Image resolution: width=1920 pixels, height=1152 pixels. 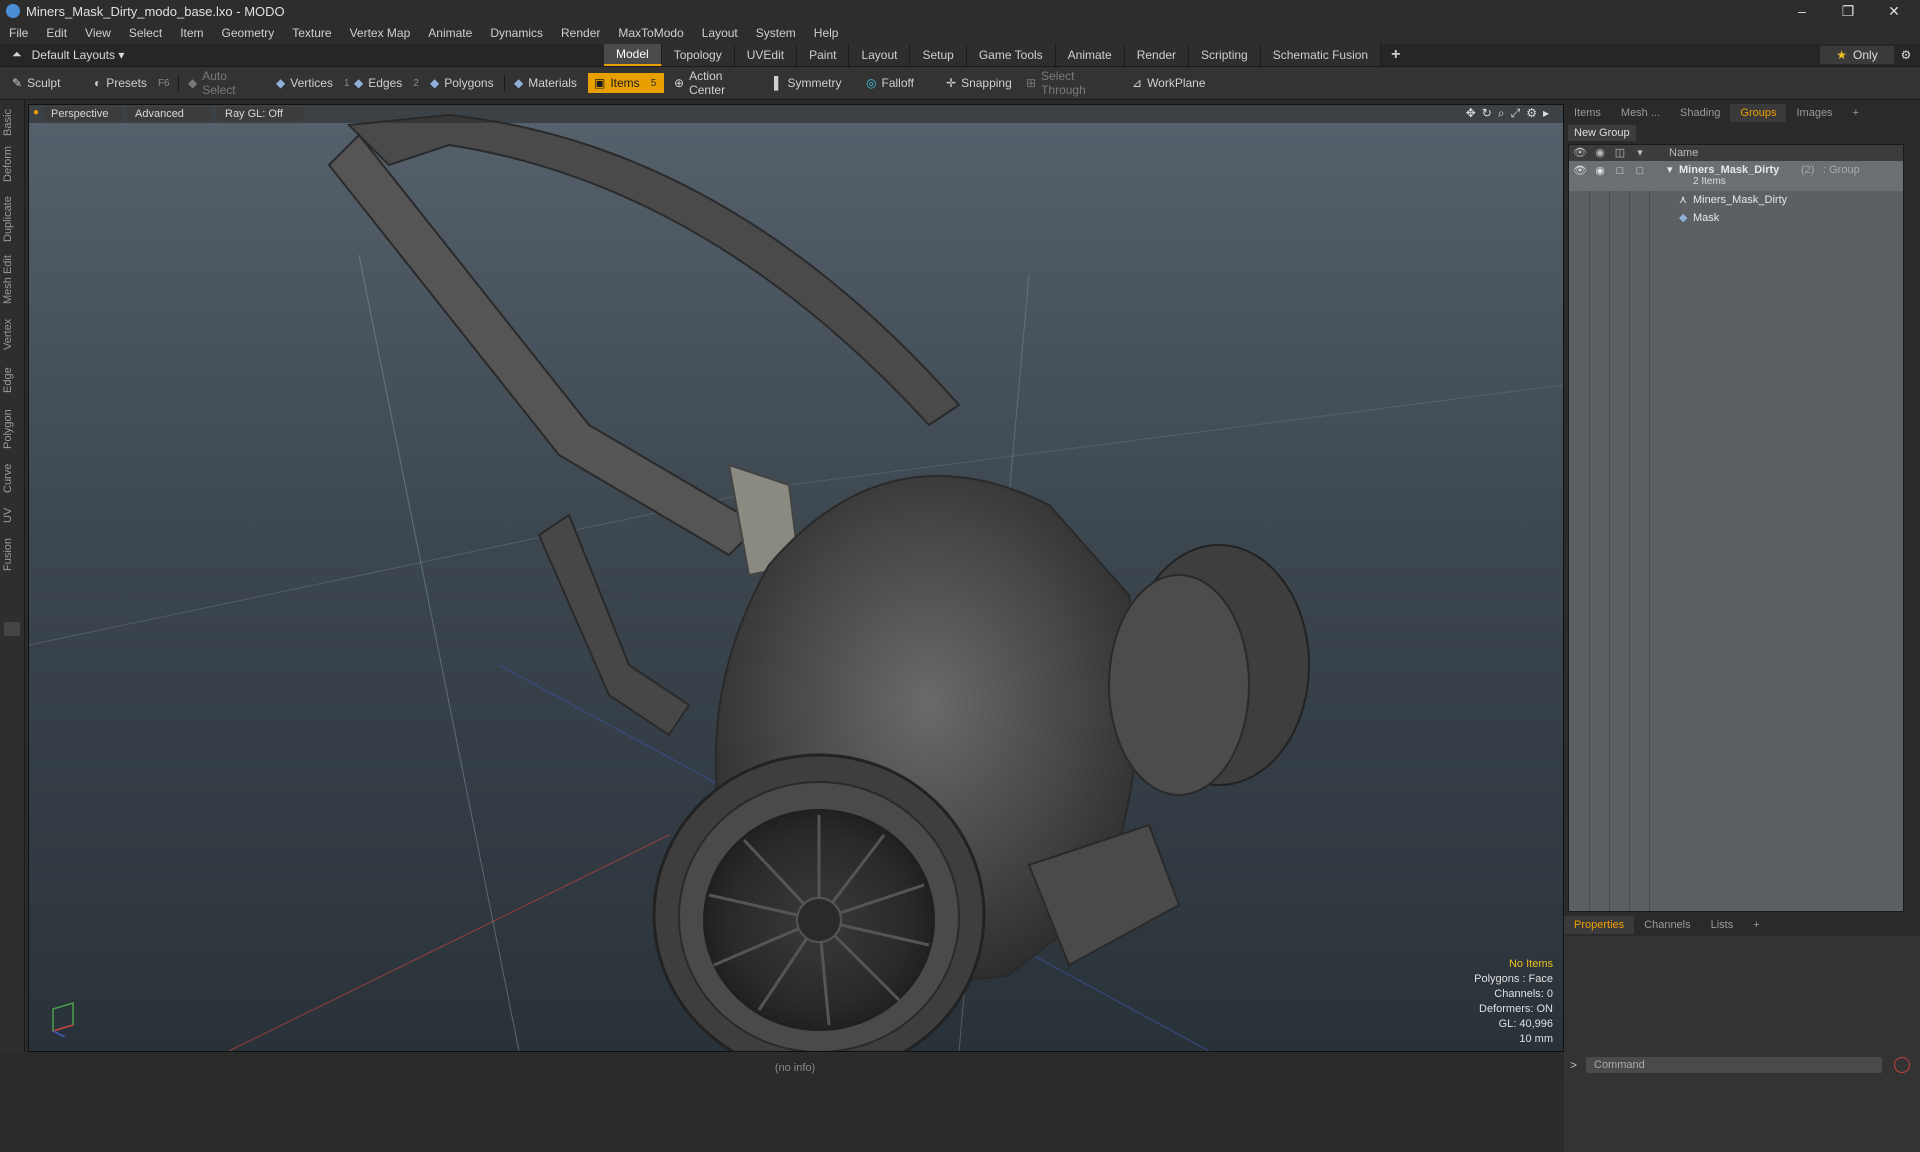 What do you see at coordinates (1902, 1065) in the screenshot?
I see `record-icon` at bounding box center [1902, 1065].